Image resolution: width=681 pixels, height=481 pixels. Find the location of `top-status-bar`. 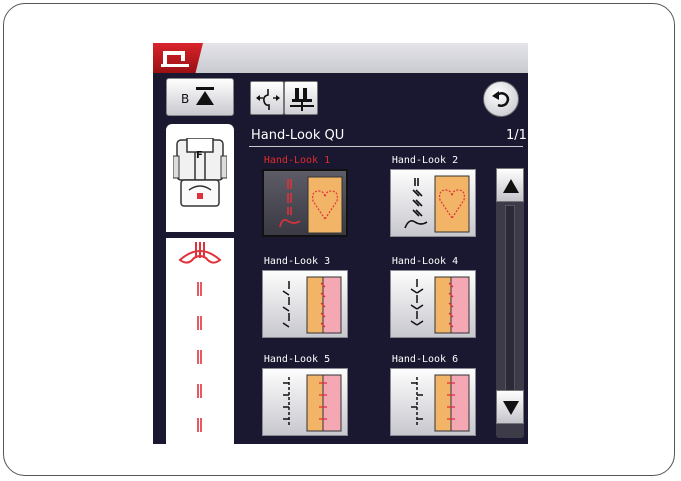

top-status-bar is located at coordinates (340, 58).